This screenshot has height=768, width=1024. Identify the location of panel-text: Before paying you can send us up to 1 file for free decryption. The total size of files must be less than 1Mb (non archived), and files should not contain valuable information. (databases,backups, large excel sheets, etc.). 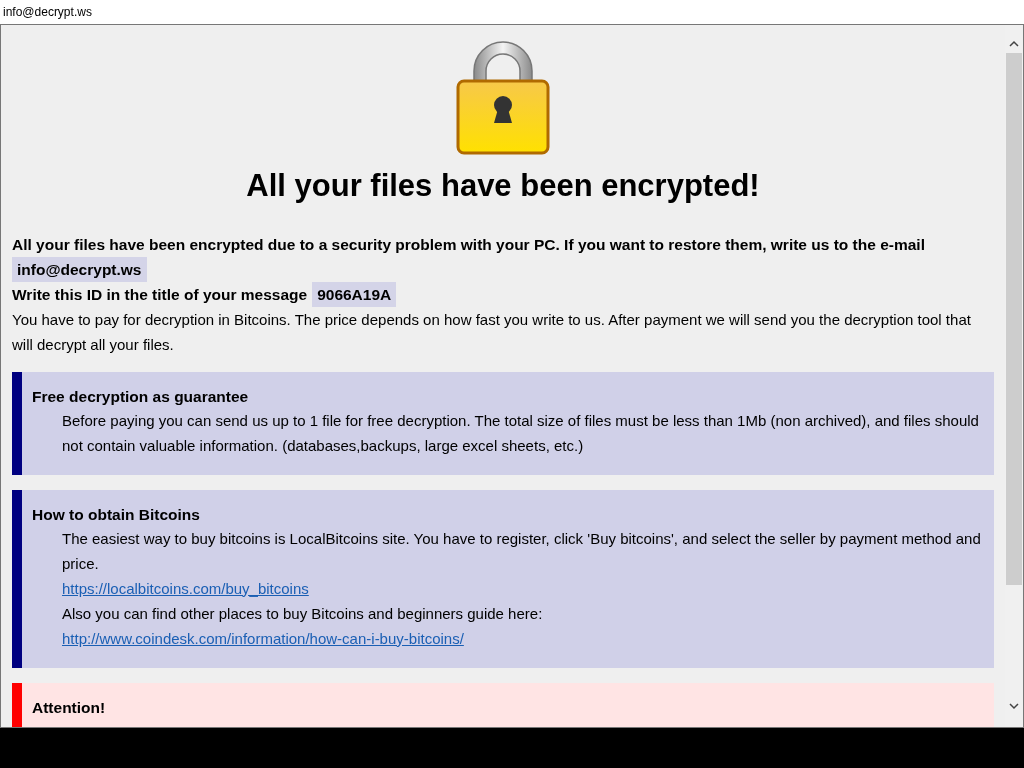
(520, 433).